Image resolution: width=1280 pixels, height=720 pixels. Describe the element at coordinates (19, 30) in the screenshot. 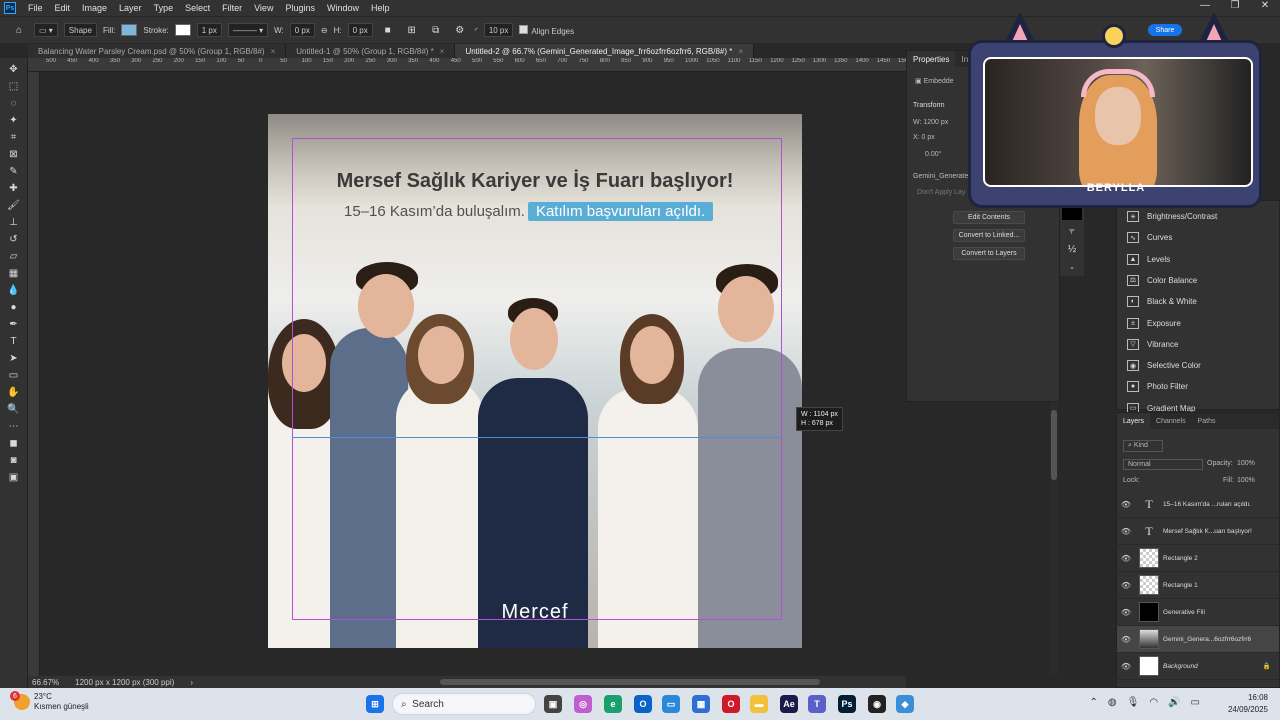

I see `home-icon: ⌂` at that location.